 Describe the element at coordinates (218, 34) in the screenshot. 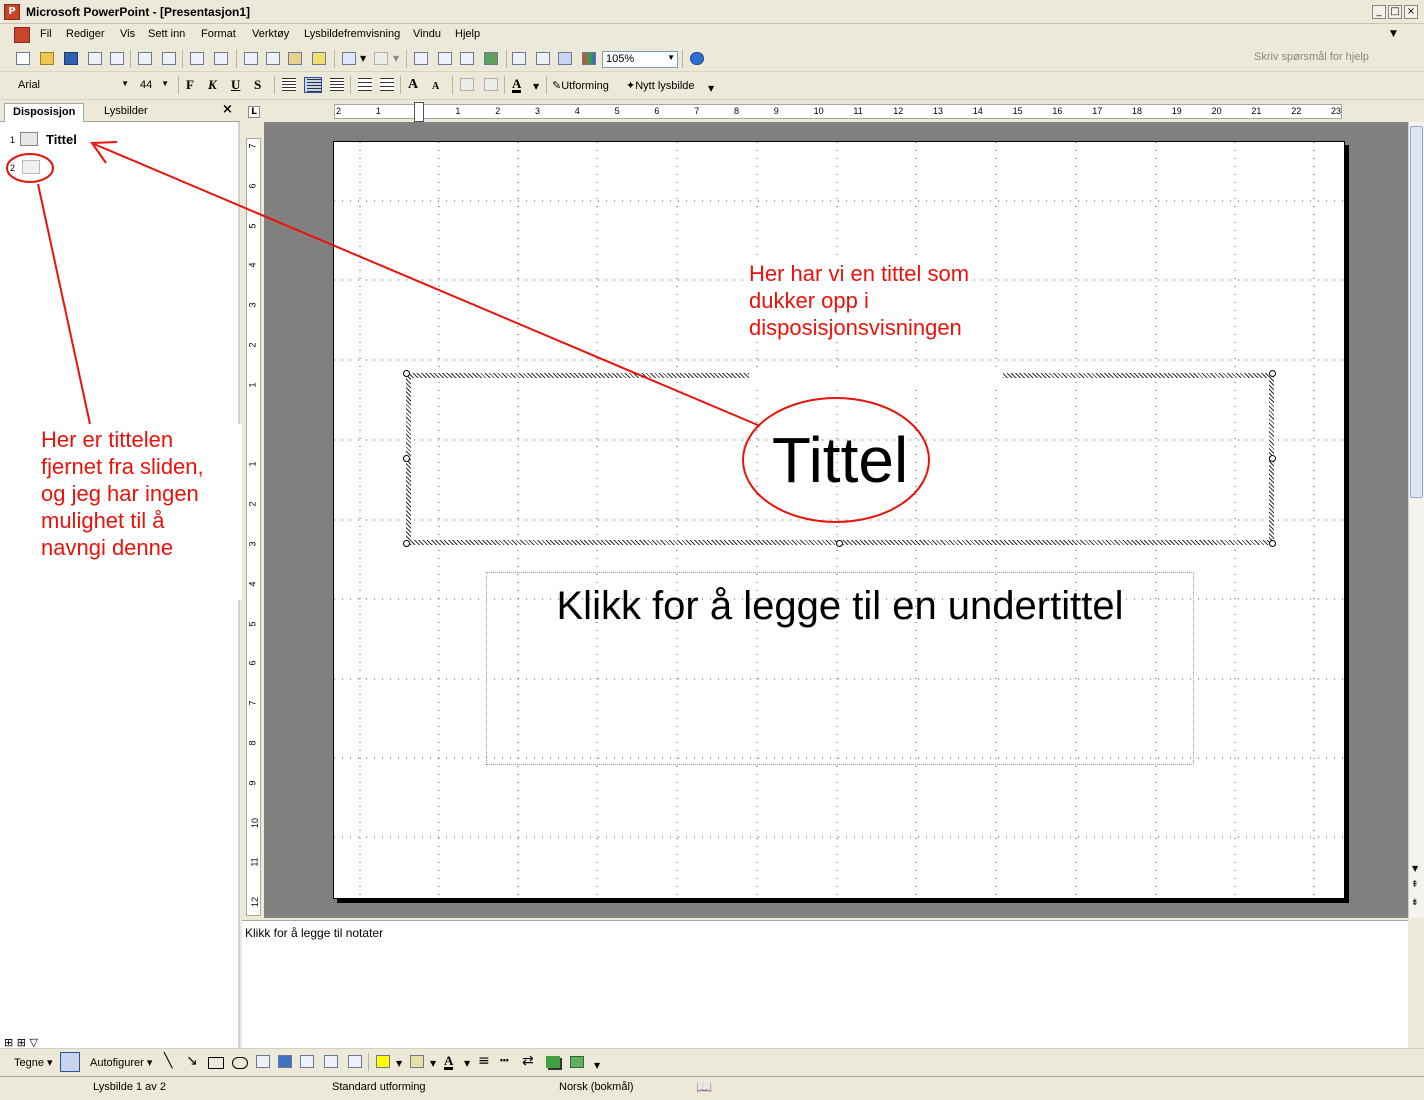

I see `menu-format: Format` at that location.